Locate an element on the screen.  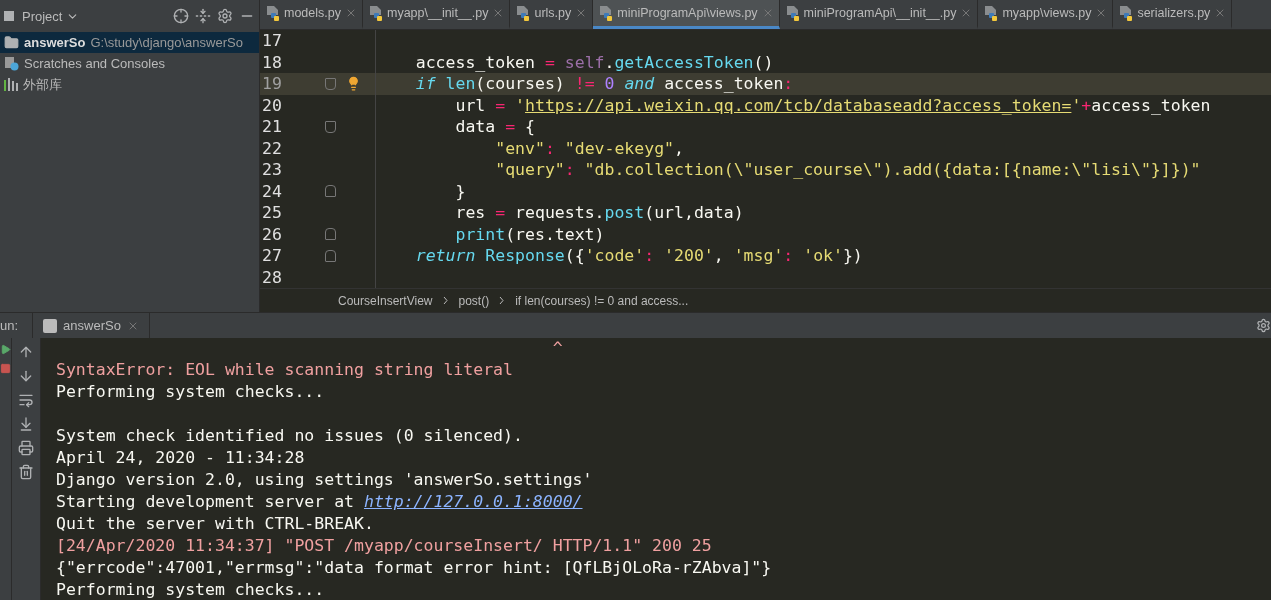
code-line: if len(courses) != 0 and access_token: is located at coordinates (604, 84).